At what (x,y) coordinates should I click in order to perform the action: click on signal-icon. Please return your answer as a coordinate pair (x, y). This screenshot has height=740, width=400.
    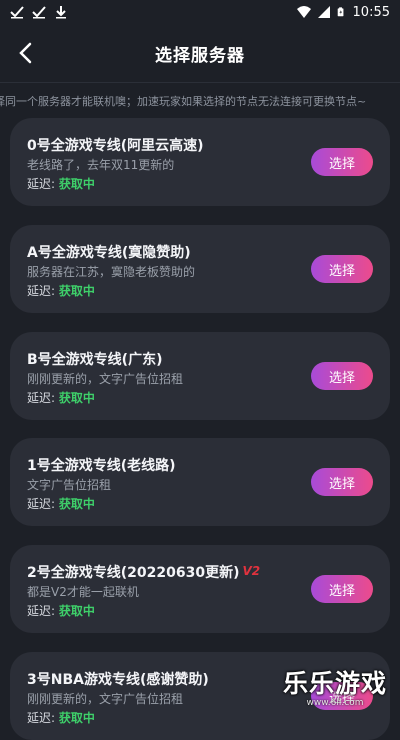
    Looking at the image, I should click on (323, 12).